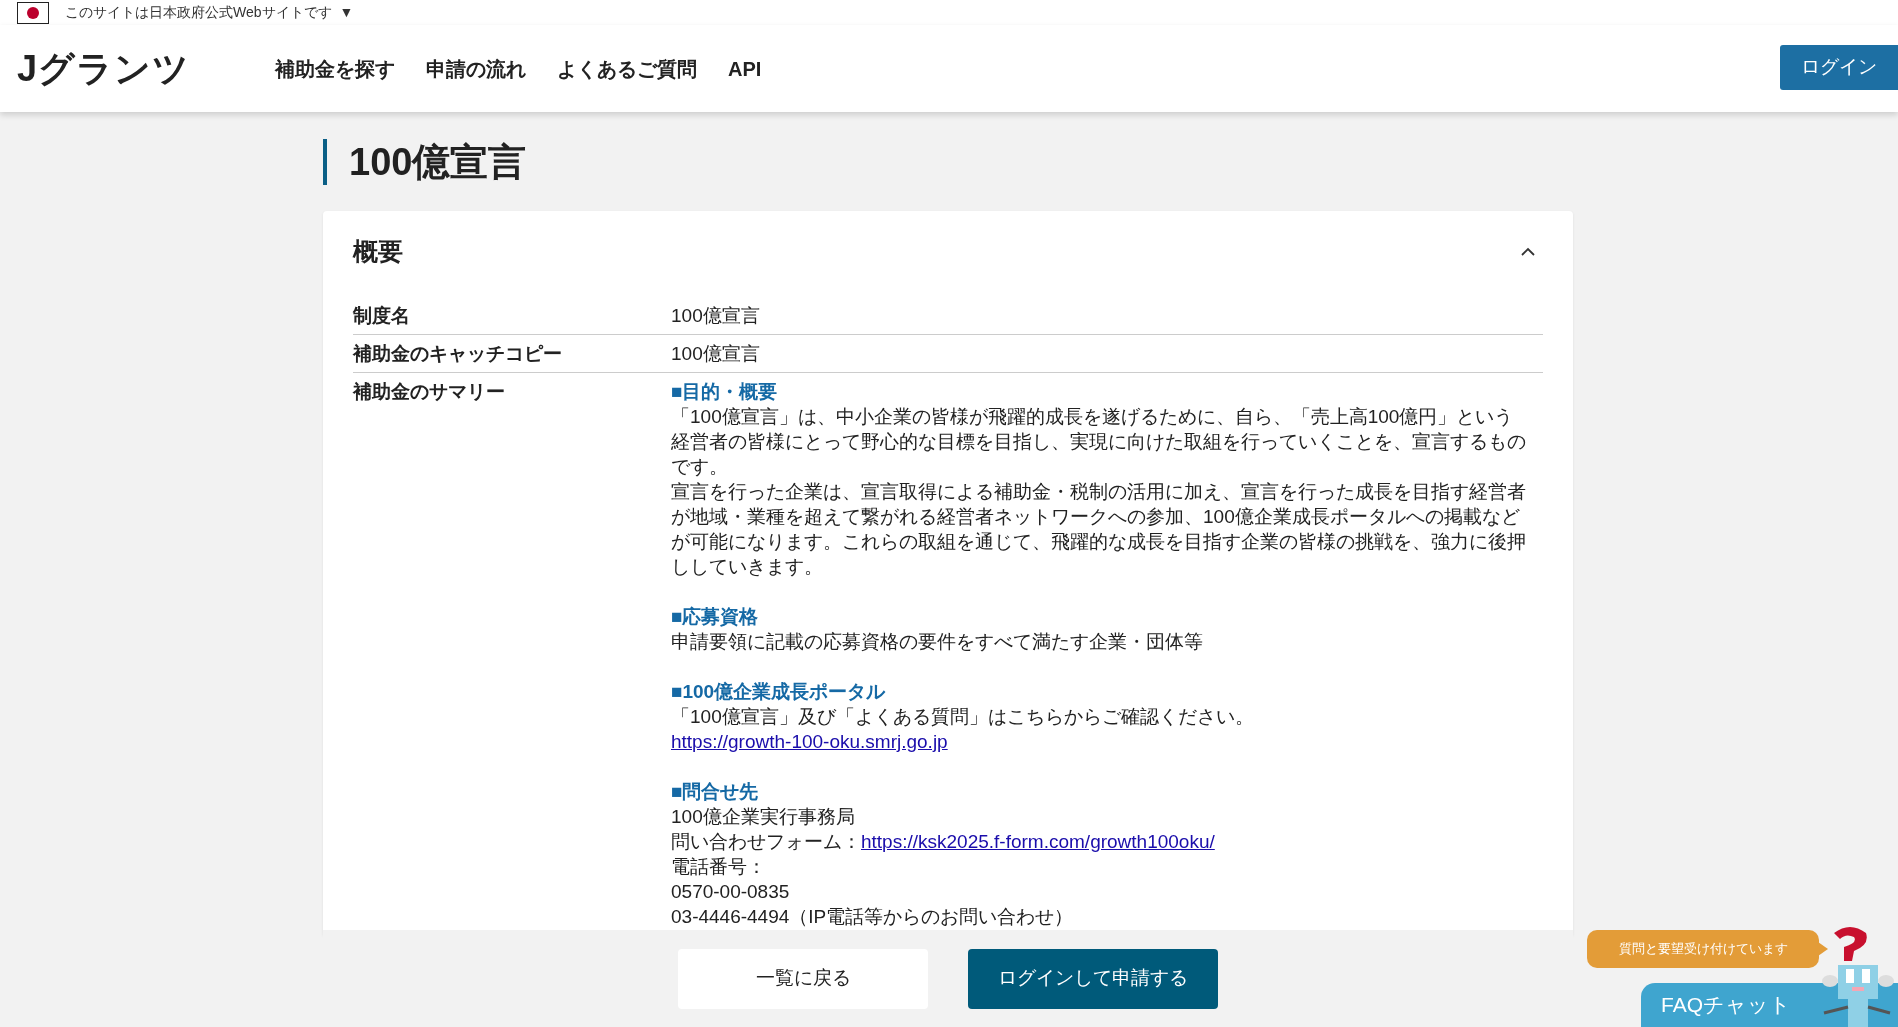  Describe the element at coordinates (1823, 949) in the screenshot. I see `bubble-tail-icon` at that location.